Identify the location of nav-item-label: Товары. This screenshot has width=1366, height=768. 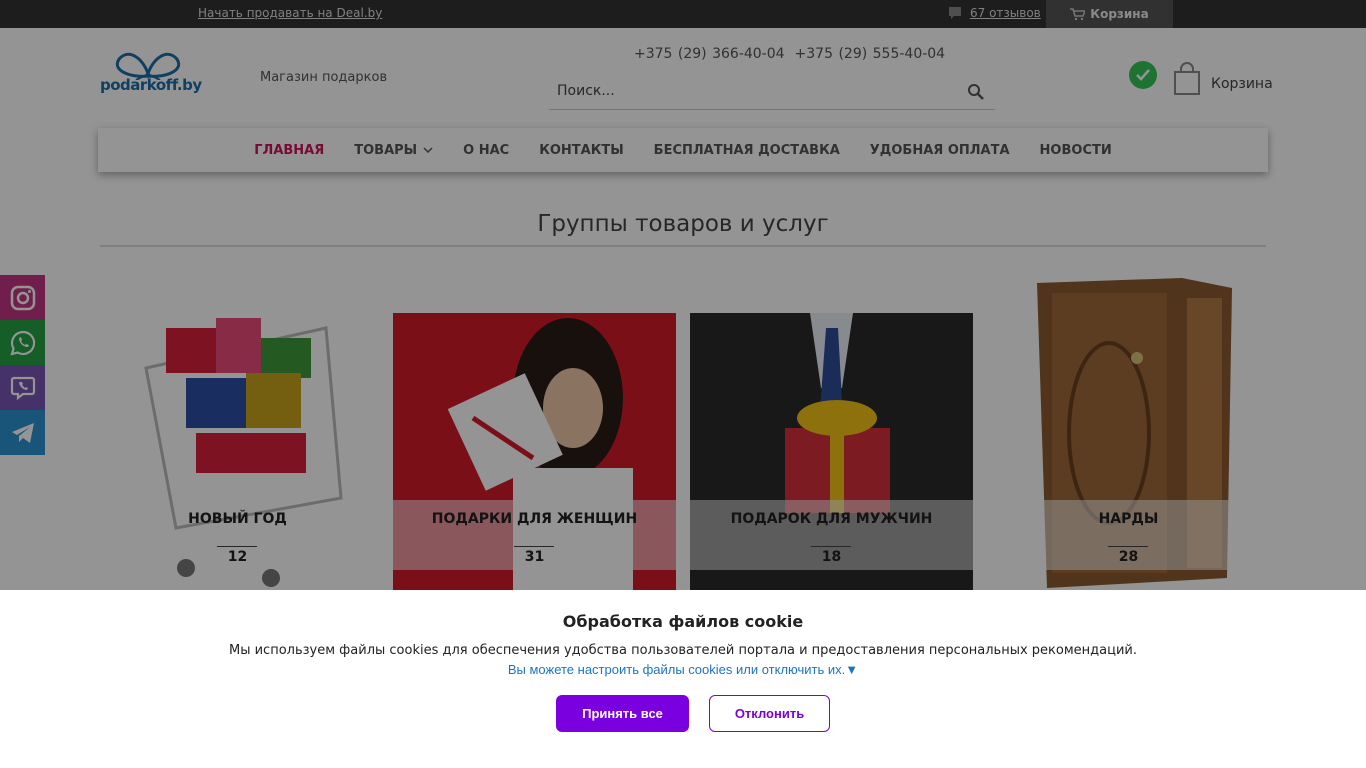
(386, 150).